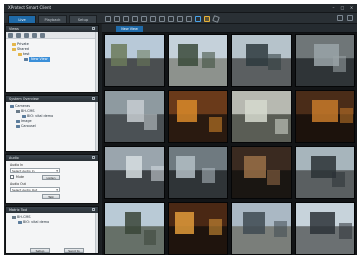 The width and height of the screenshot is (357, 255). What do you see at coordinates (18, 121) in the screenshot?
I see `image-icon` at bounding box center [18, 121].